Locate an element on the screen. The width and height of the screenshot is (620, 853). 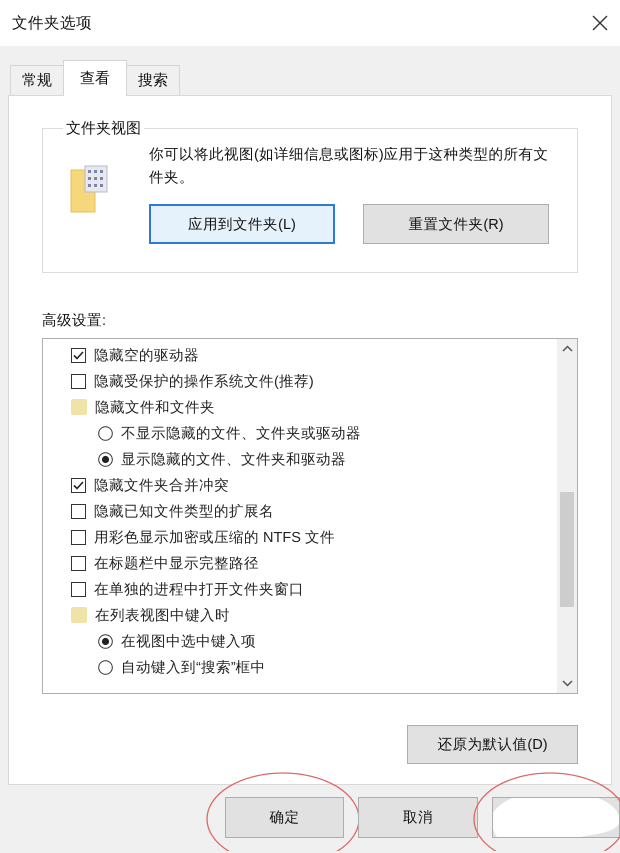
close-icon is located at coordinates (600, 23).